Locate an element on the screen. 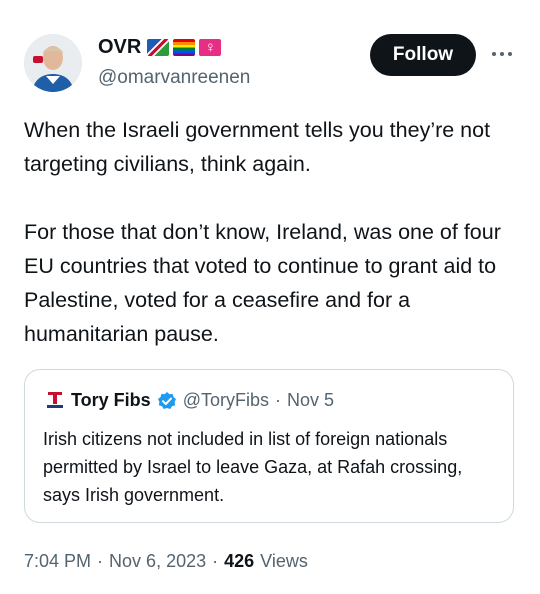 The image size is (540, 594). quoted-tweet-header: Tory Fibs @ToryFibs · Nov 5 is located at coordinates (189, 400).